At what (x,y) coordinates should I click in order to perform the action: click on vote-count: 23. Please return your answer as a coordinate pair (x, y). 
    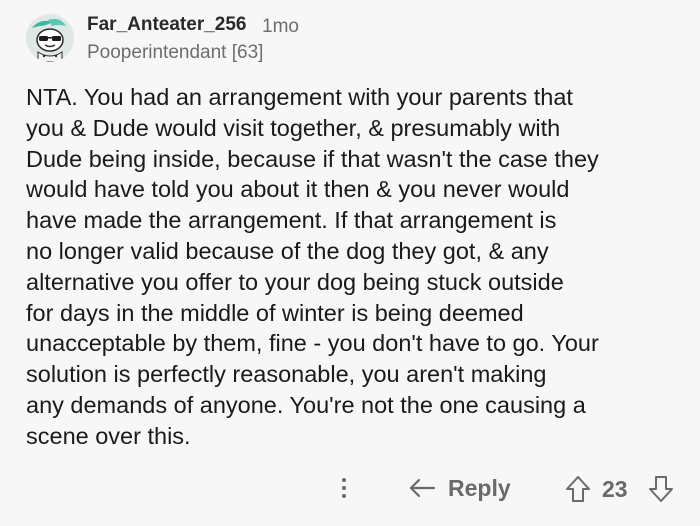
    Looking at the image, I should click on (615, 489).